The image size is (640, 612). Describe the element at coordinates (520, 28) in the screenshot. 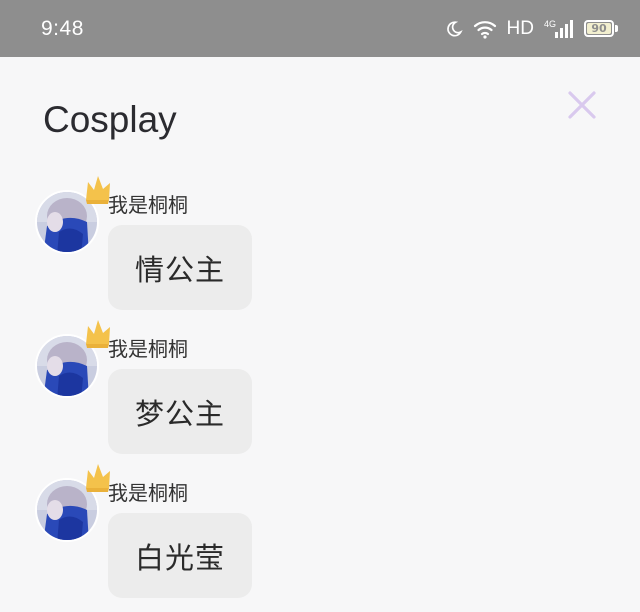

I see `hd-indicator: HD` at that location.